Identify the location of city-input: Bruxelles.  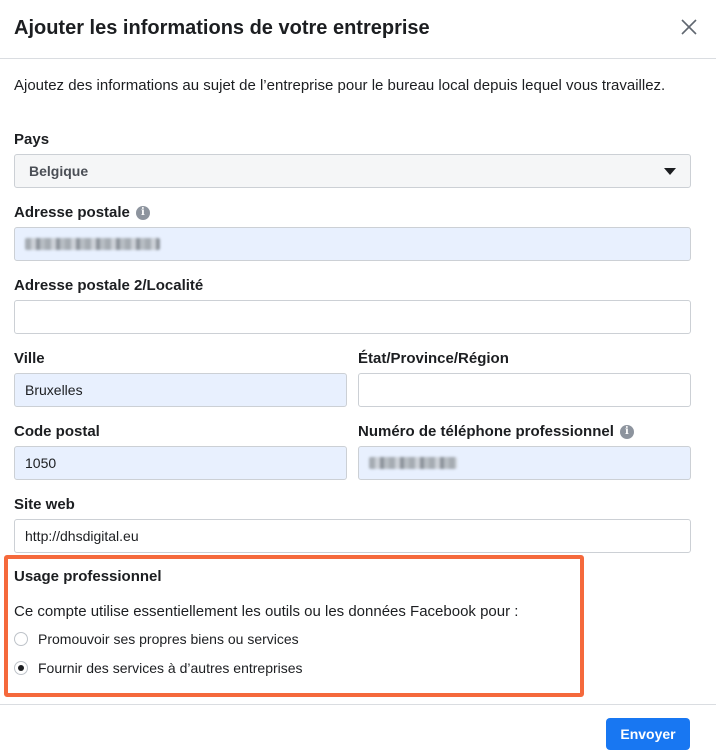
(180, 390).